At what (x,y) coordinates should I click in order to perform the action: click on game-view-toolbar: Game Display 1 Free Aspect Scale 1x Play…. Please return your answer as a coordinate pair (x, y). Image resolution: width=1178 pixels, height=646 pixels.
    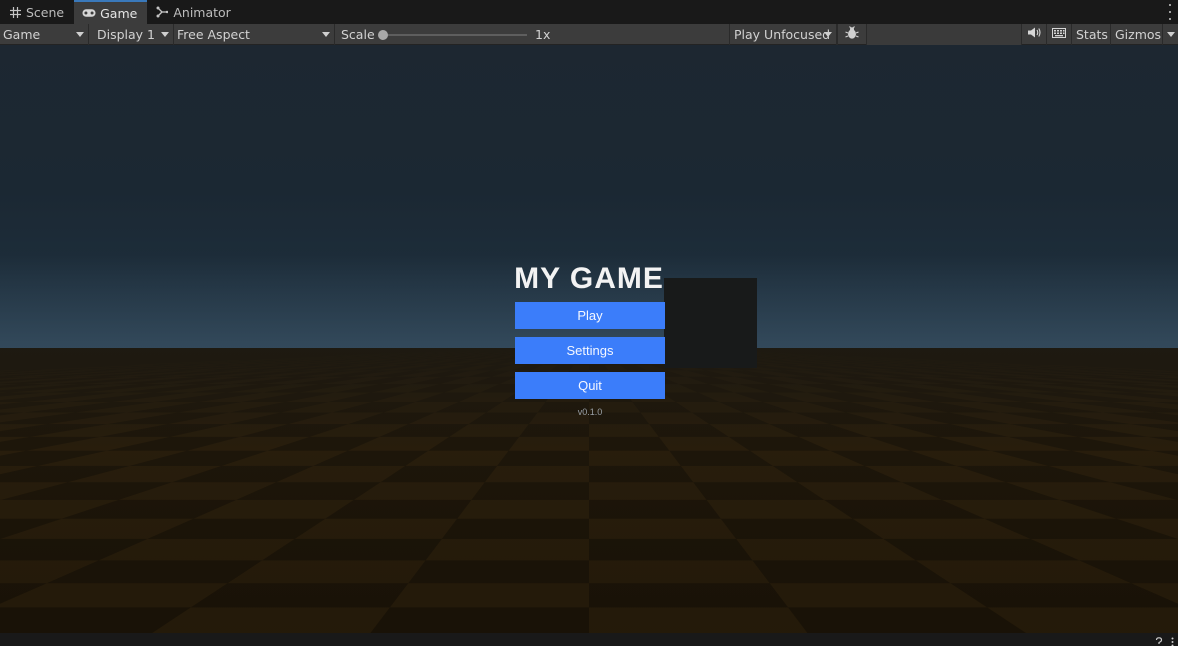
    Looking at the image, I should click on (589, 34).